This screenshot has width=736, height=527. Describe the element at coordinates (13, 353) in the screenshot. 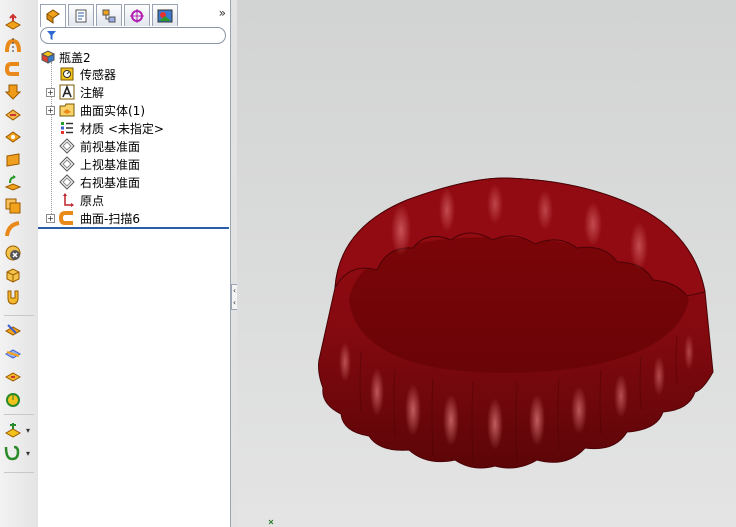

I see `delete-face-icon` at that location.